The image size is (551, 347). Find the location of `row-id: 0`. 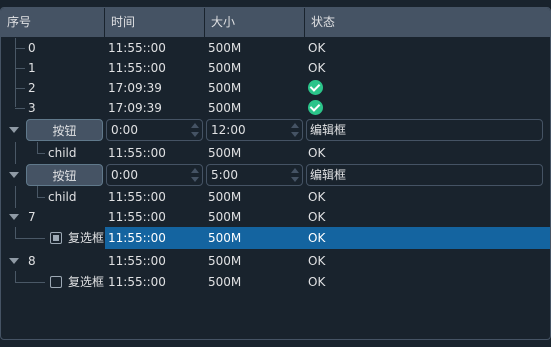

row-id: 0 is located at coordinates (32, 48).